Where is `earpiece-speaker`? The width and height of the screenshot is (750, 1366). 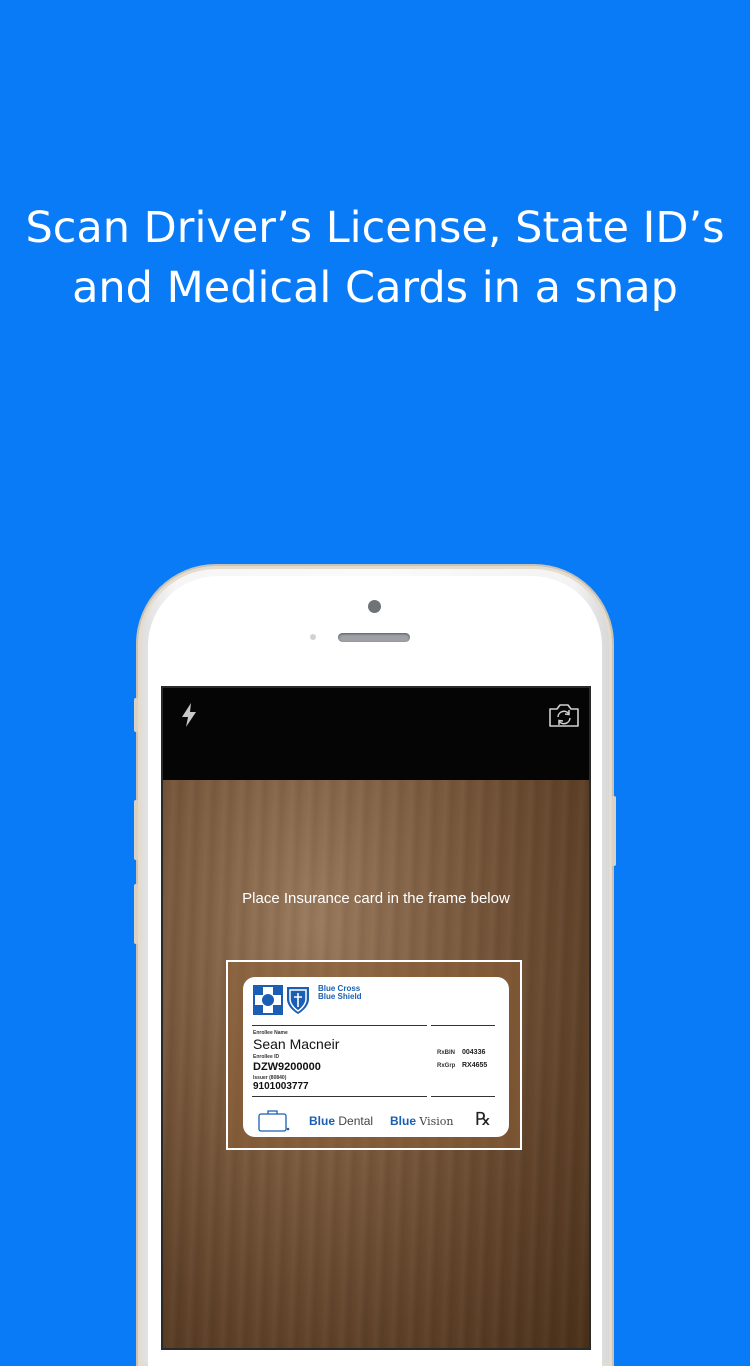 earpiece-speaker is located at coordinates (374, 637).